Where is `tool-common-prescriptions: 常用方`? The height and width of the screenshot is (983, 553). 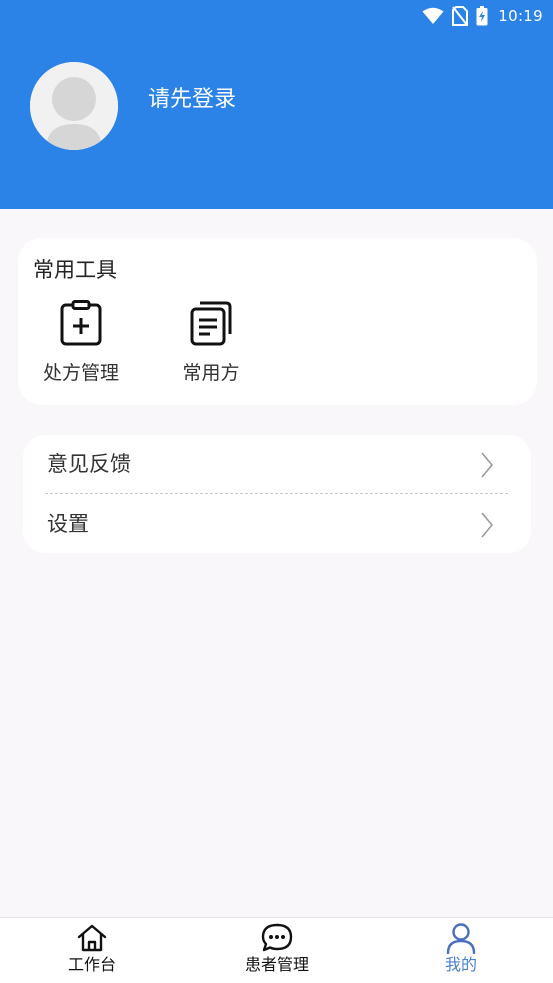
tool-common-prescriptions: 常用方 is located at coordinates (211, 342).